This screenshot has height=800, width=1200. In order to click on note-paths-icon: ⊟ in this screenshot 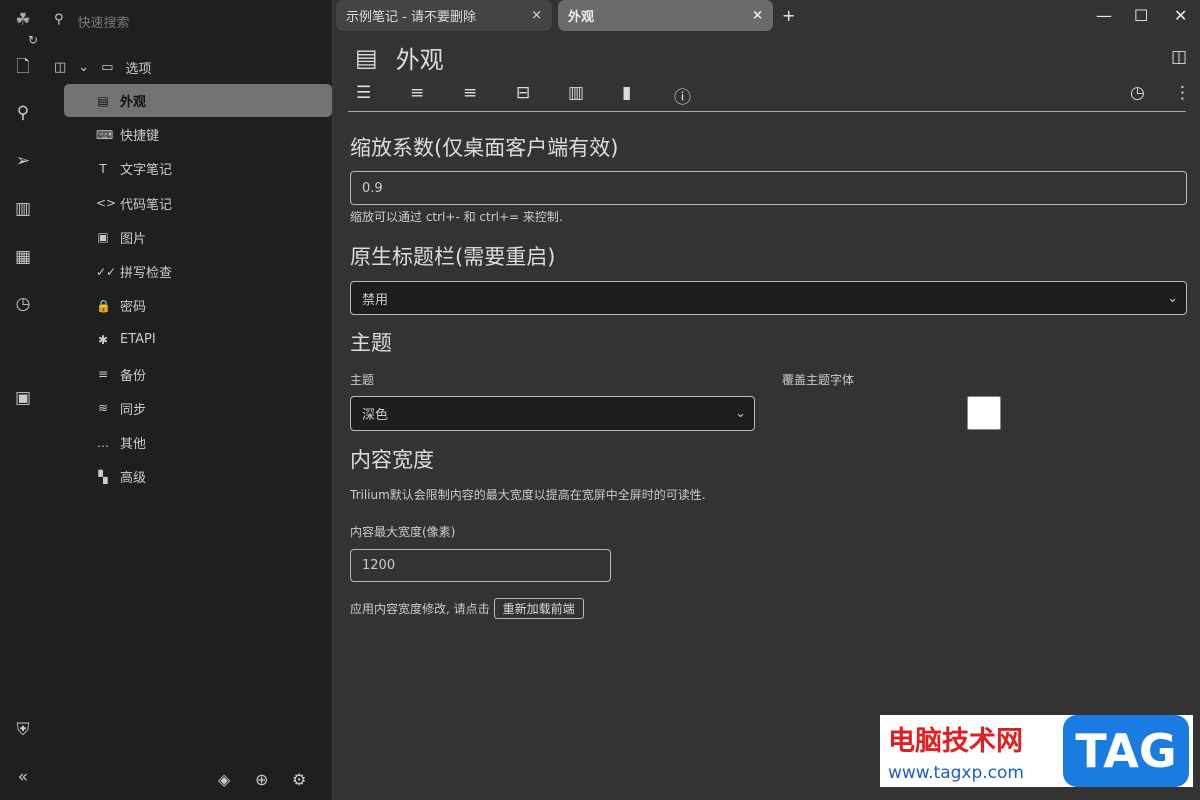, I will do `click(523, 93)`.